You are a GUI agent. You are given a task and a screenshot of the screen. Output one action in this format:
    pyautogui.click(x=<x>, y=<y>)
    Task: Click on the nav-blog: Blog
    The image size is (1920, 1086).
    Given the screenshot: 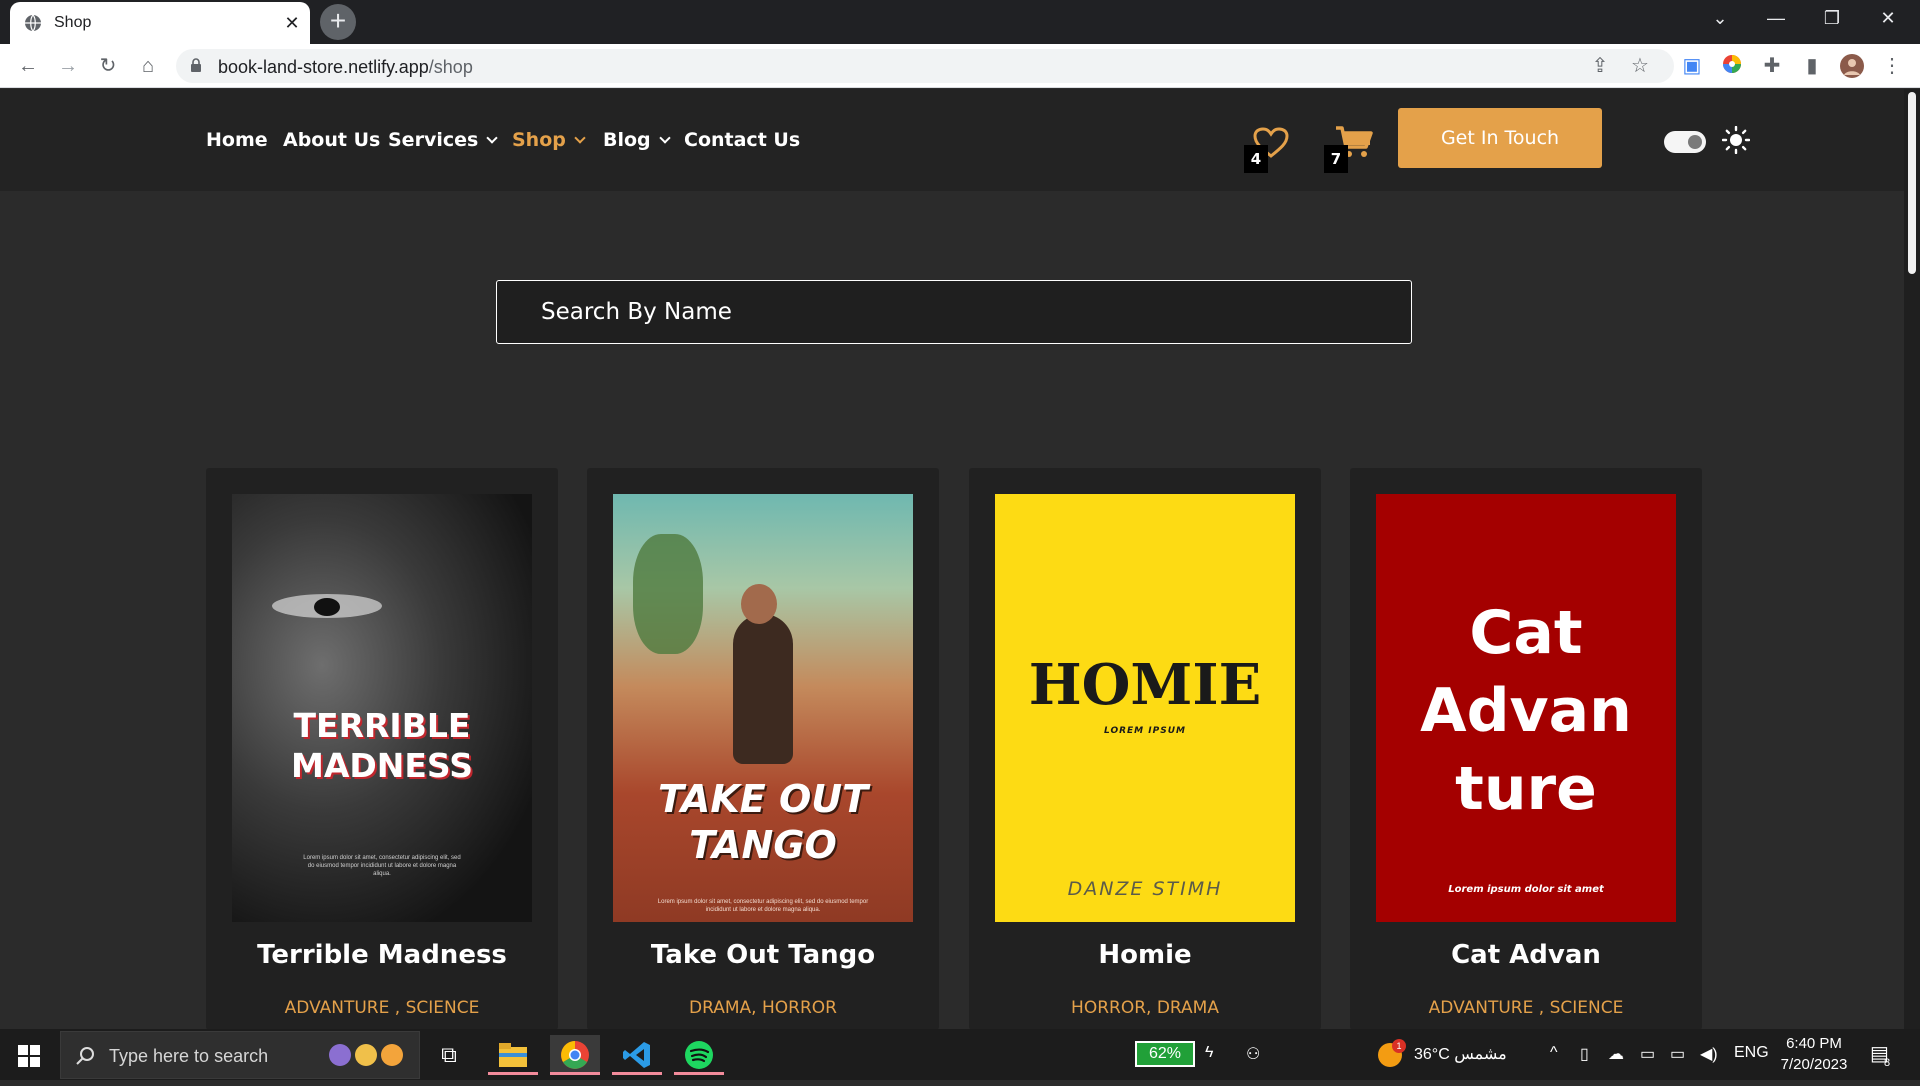 What is the action you would take?
    pyautogui.click(x=637, y=140)
    